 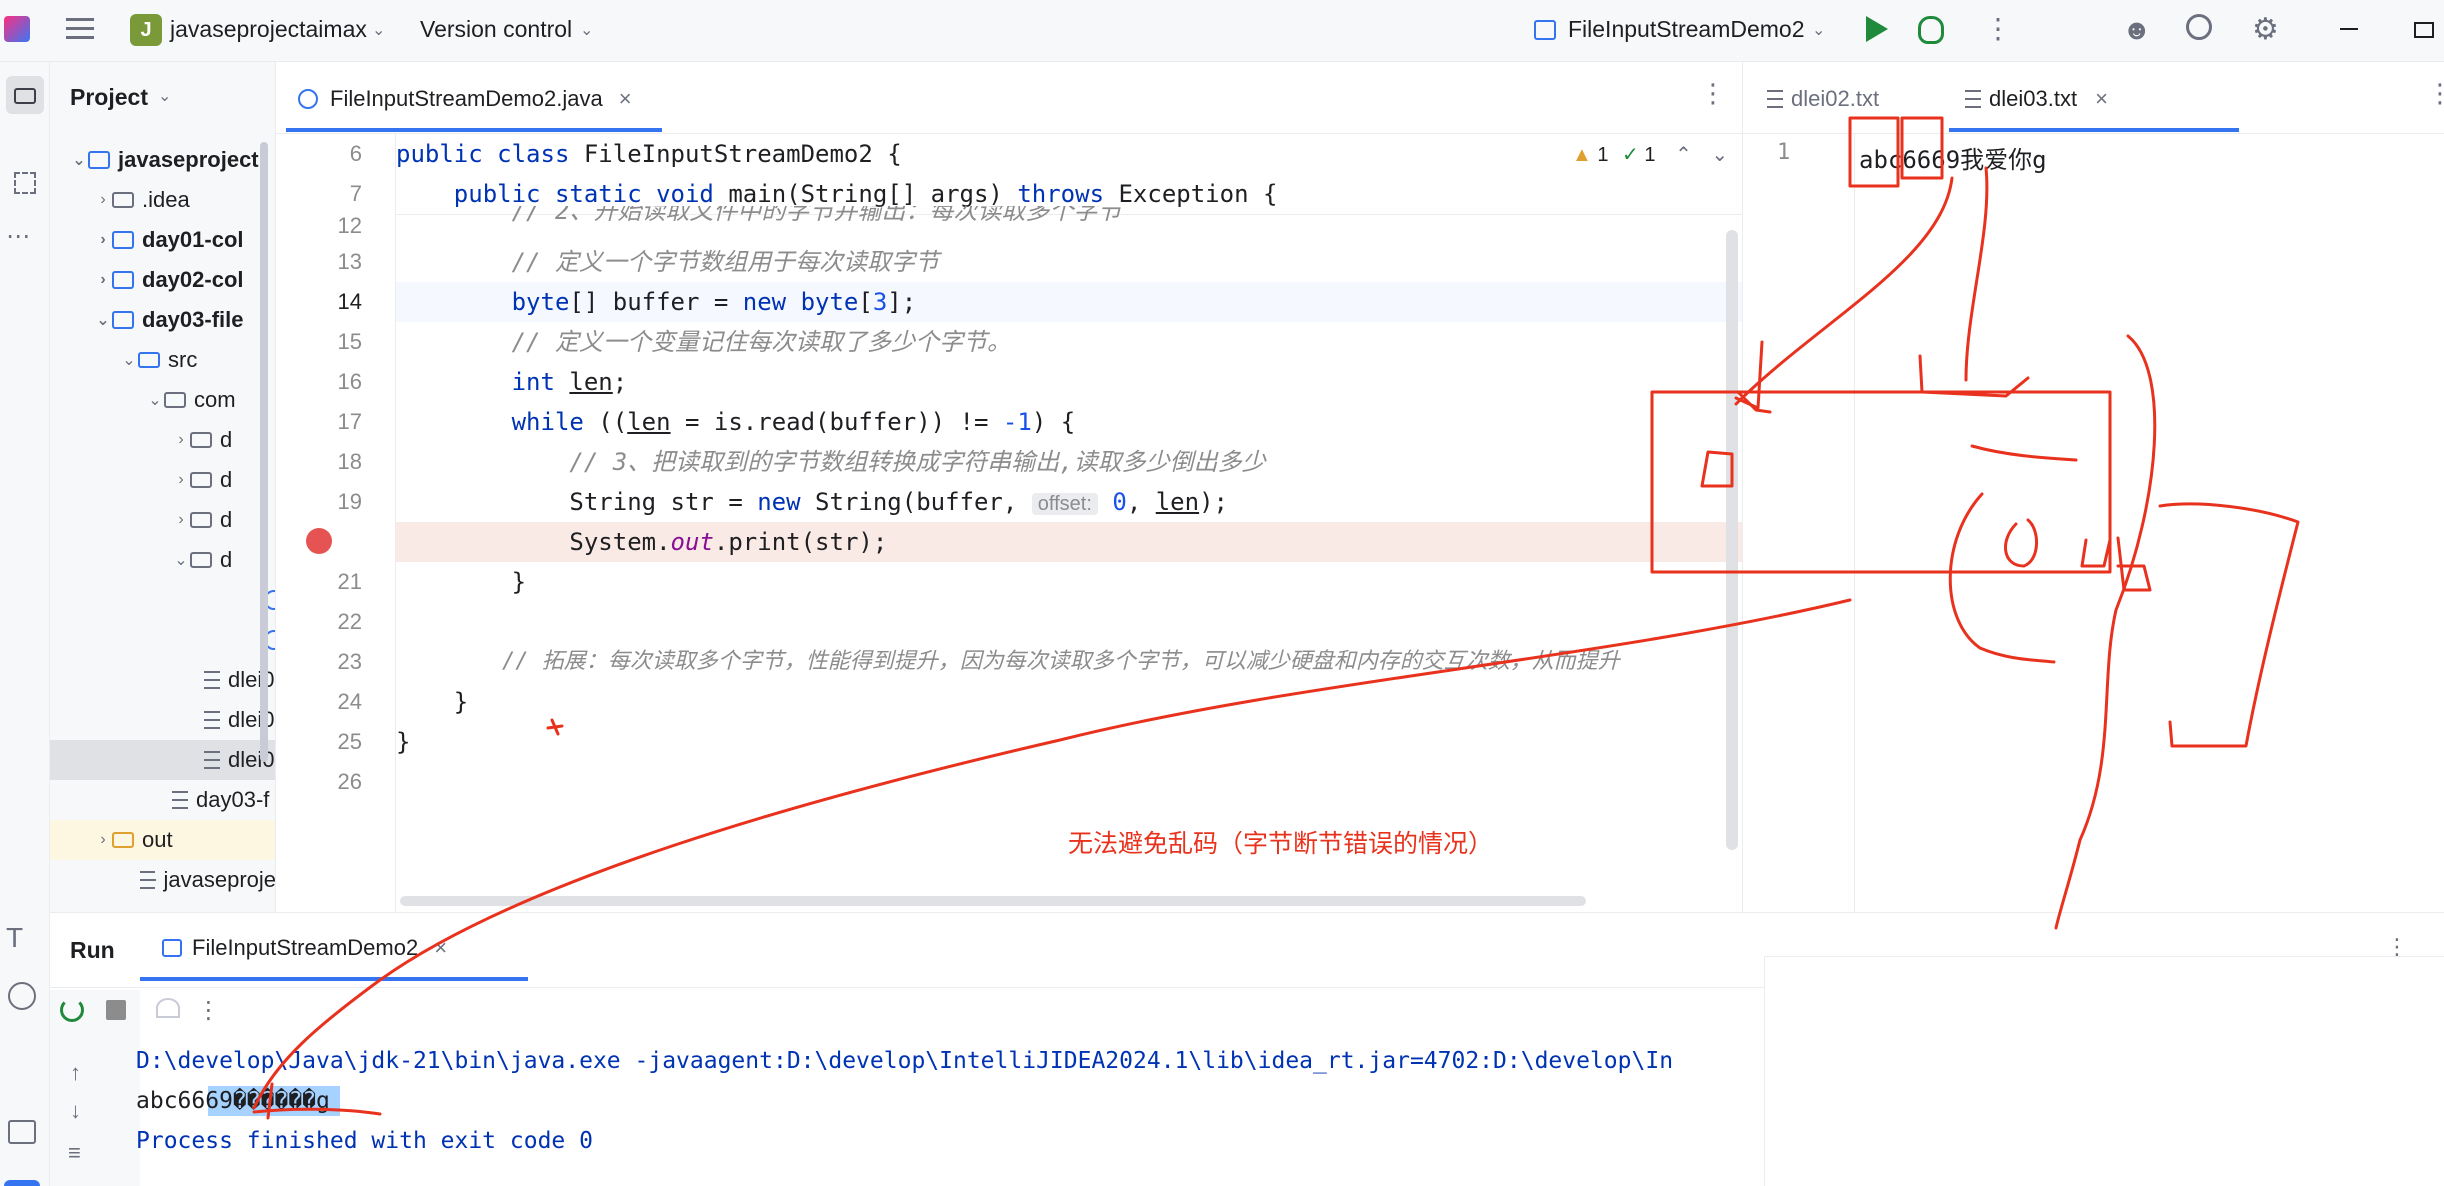 I want to click on tree-item: javaseproje, so click(x=162, y=880).